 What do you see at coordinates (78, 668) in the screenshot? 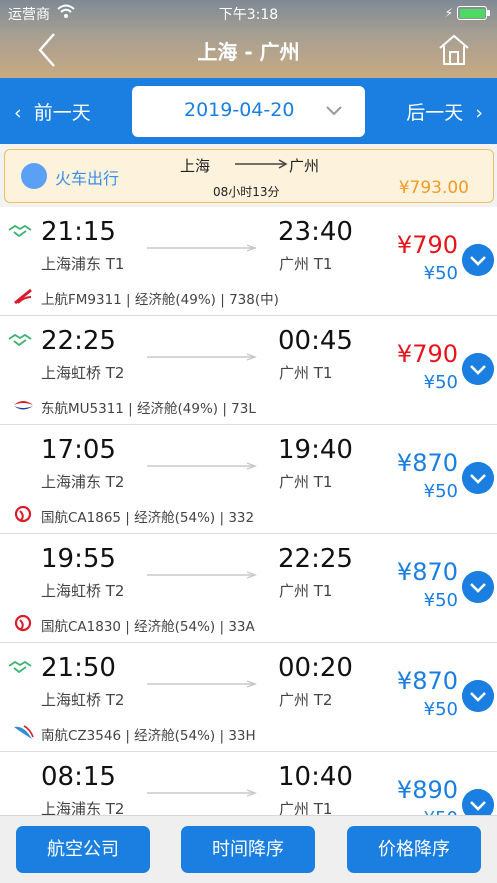
I see `departure-time: 21:50` at bounding box center [78, 668].